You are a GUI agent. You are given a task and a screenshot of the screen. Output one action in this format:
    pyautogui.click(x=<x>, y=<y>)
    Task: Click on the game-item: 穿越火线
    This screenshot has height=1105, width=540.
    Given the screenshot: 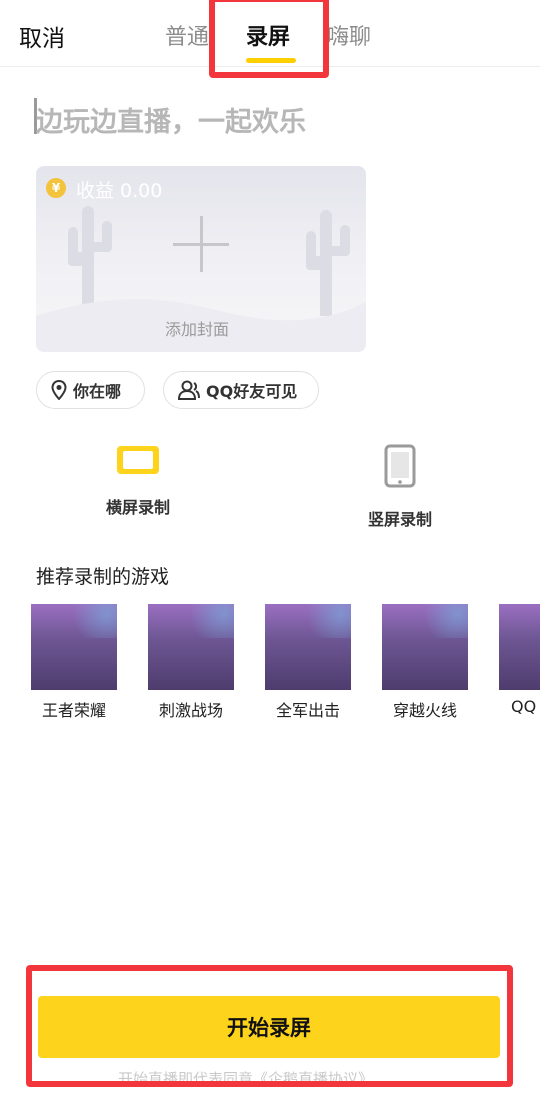 What is the action you would take?
    pyautogui.click(x=425, y=662)
    